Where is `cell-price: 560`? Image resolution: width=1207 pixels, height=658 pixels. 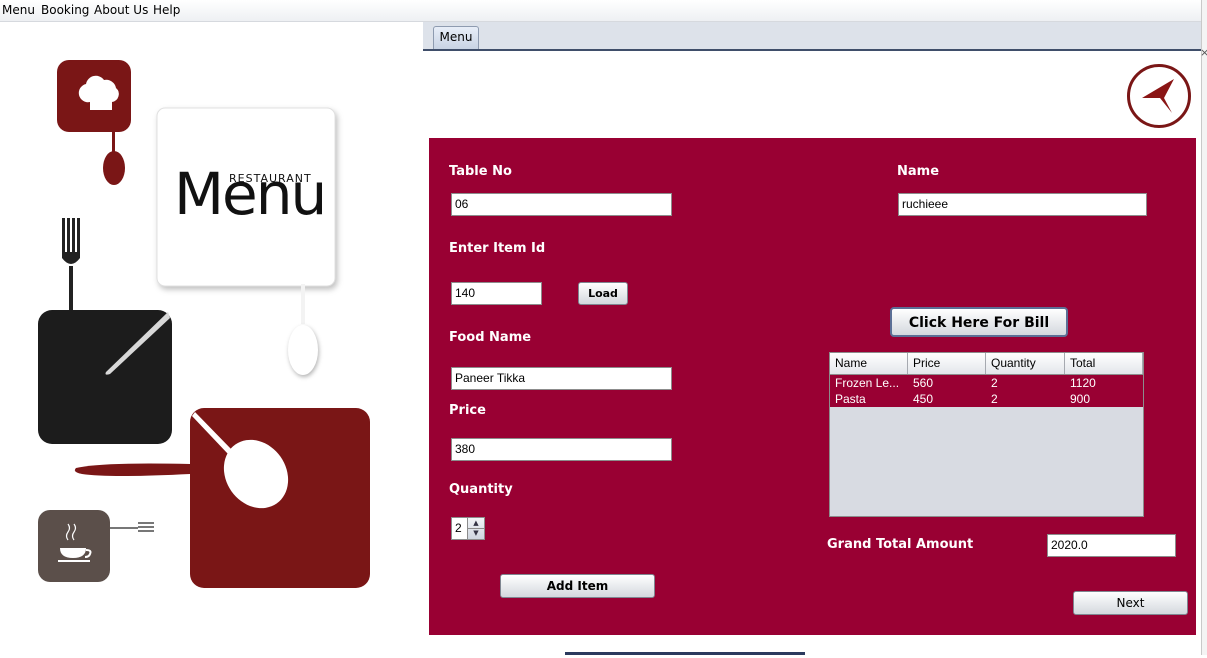
cell-price: 560 is located at coordinates (923, 383).